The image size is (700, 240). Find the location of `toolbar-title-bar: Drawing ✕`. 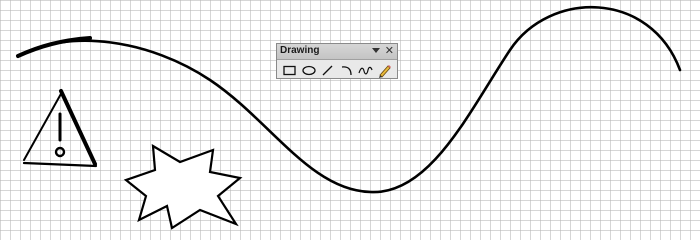

toolbar-title-bar: Drawing ✕ is located at coordinates (337, 52).